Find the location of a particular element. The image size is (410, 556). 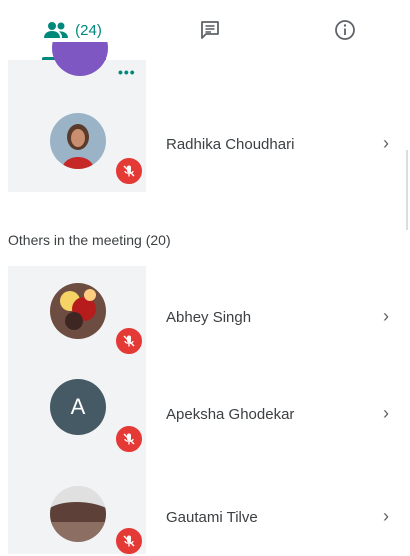

tab-chat is located at coordinates (210, 30).